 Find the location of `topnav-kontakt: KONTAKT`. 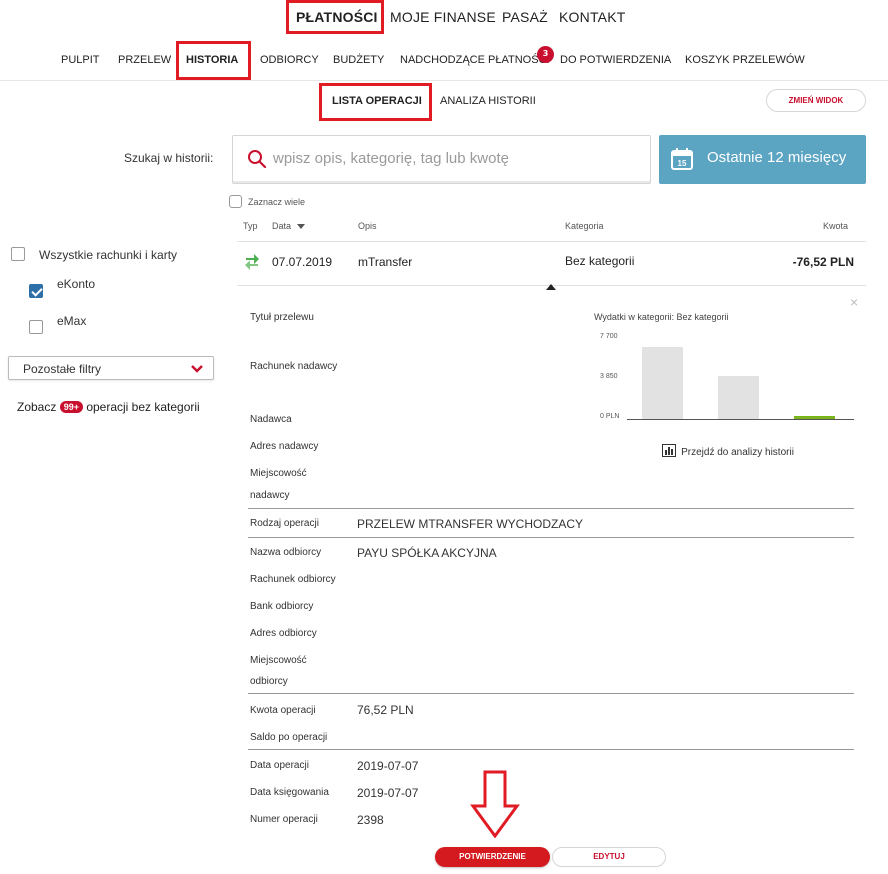

topnav-kontakt: KONTAKT is located at coordinates (592, 17).